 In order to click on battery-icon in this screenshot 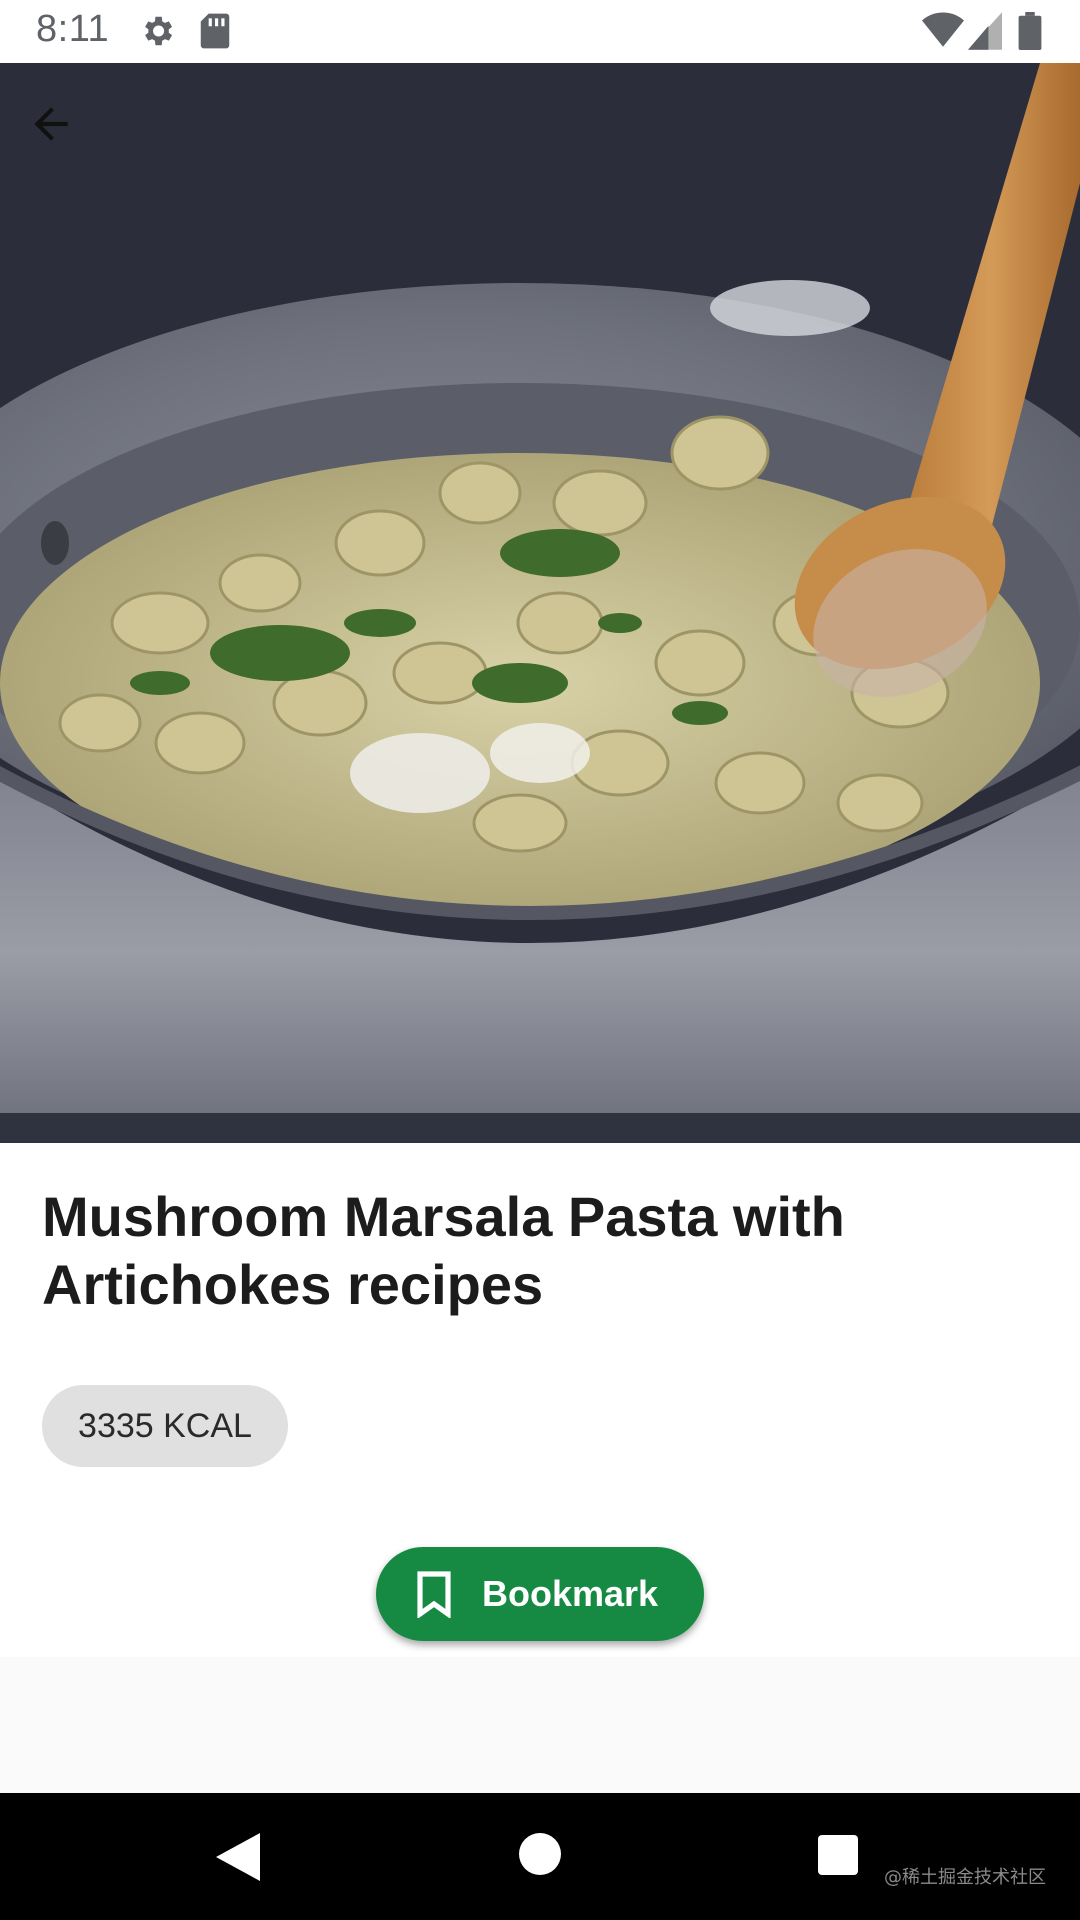, I will do `click(1030, 33)`.